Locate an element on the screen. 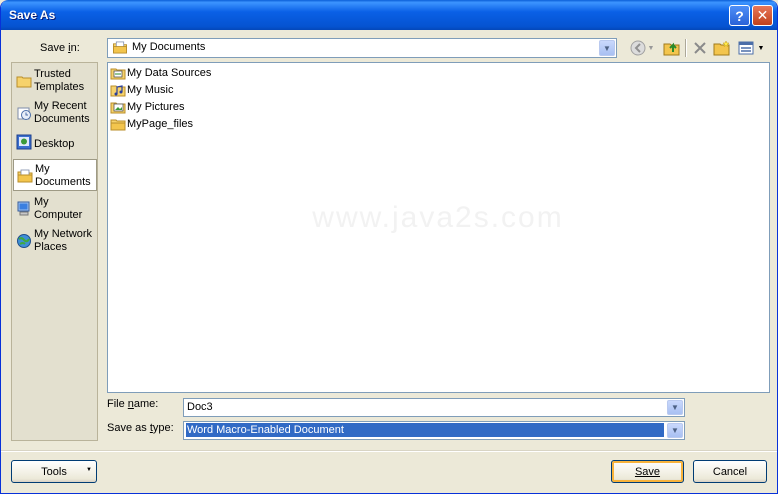  list-item-mypage-files: MyPage_files is located at coordinates (155, 124).